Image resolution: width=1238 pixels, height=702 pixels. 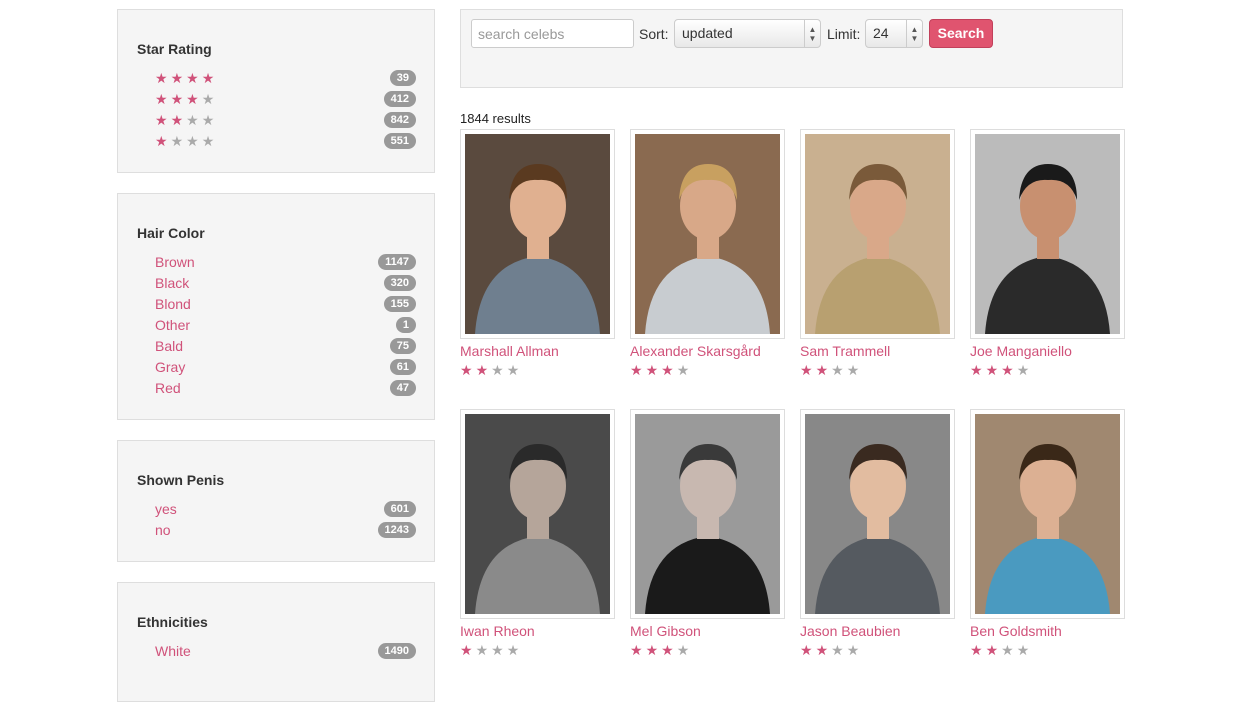 I want to click on hair-color-link: Brown, so click(x=175, y=262).